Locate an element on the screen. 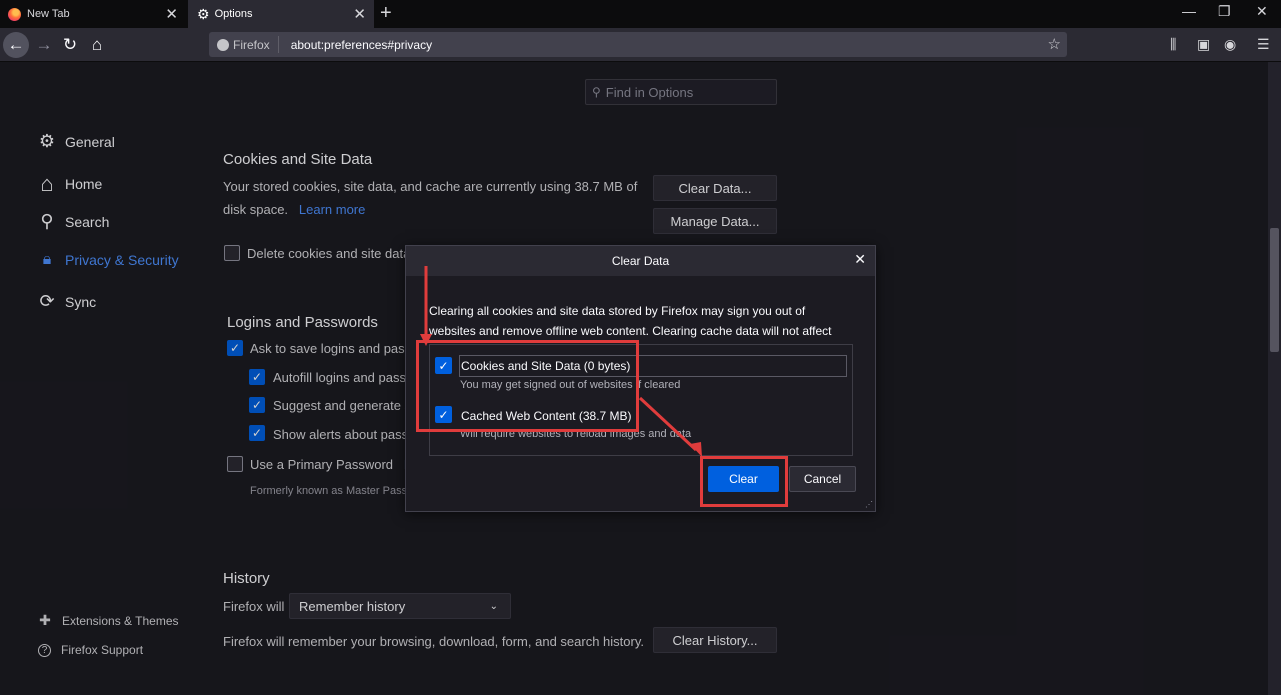 This screenshot has height=695, width=1281. dialog-title-bar: Clear Data is located at coordinates (640, 261).